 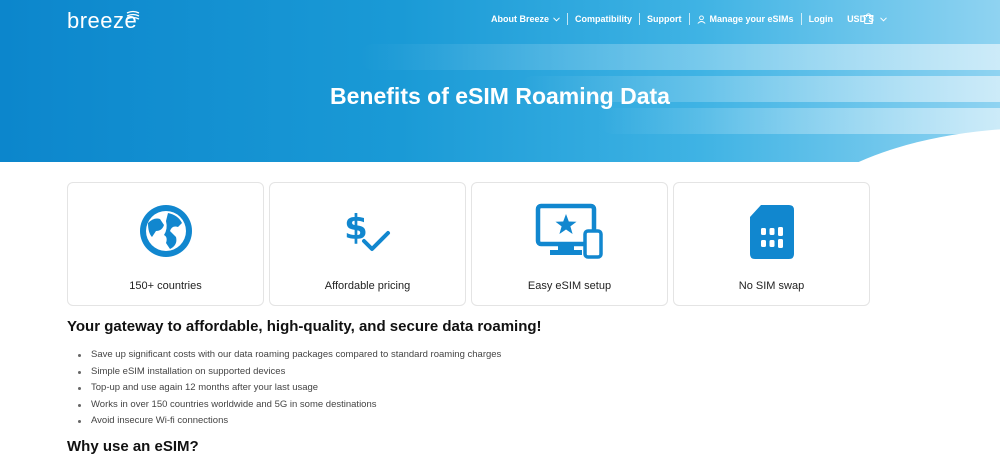 What do you see at coordinates (367, 229) in the screenshot?
I see `dollar-check-icon: $` at bounding box center [367, 229].